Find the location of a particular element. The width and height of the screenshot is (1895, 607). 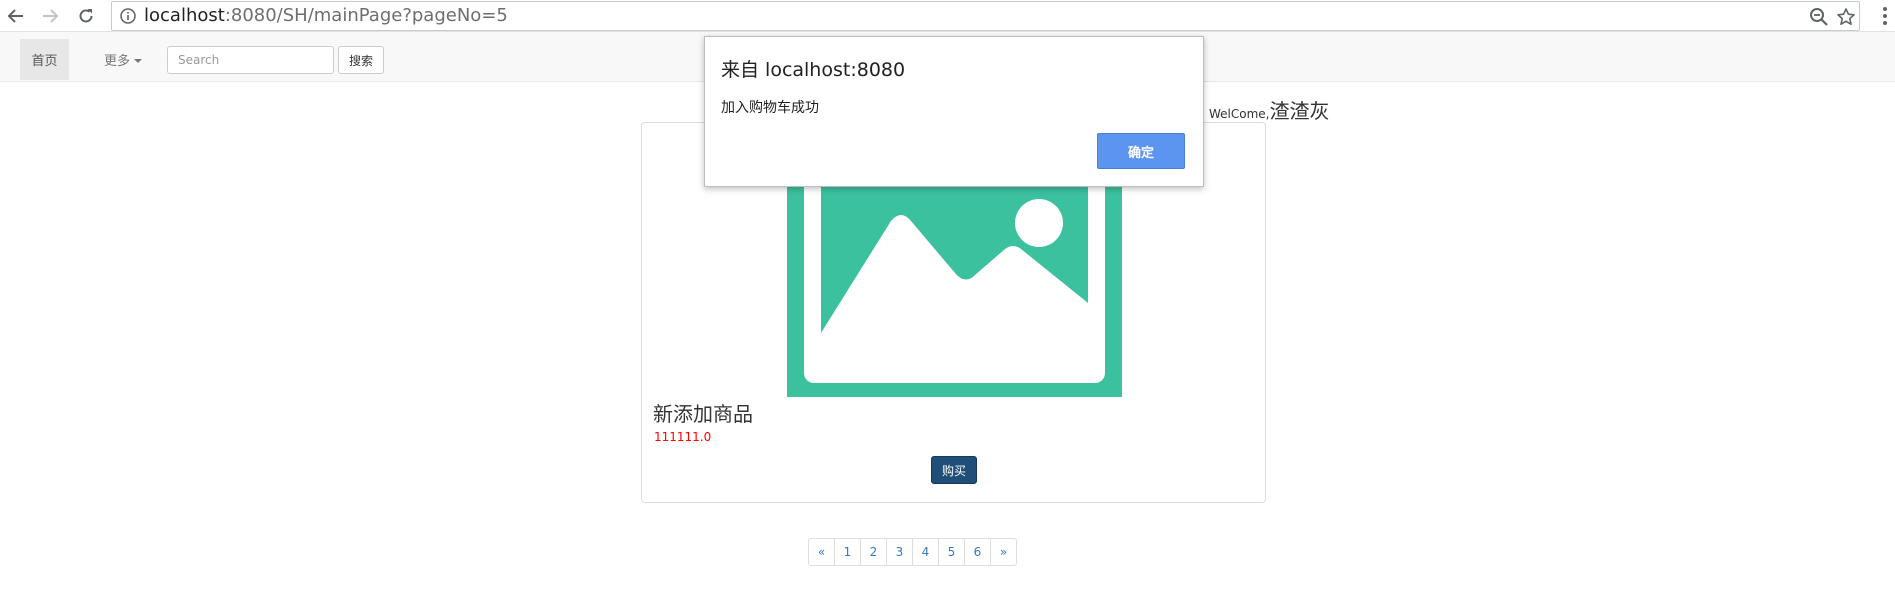

welcome-message: WelCome,渣渣灰 is located at coordinates (1269, 109).